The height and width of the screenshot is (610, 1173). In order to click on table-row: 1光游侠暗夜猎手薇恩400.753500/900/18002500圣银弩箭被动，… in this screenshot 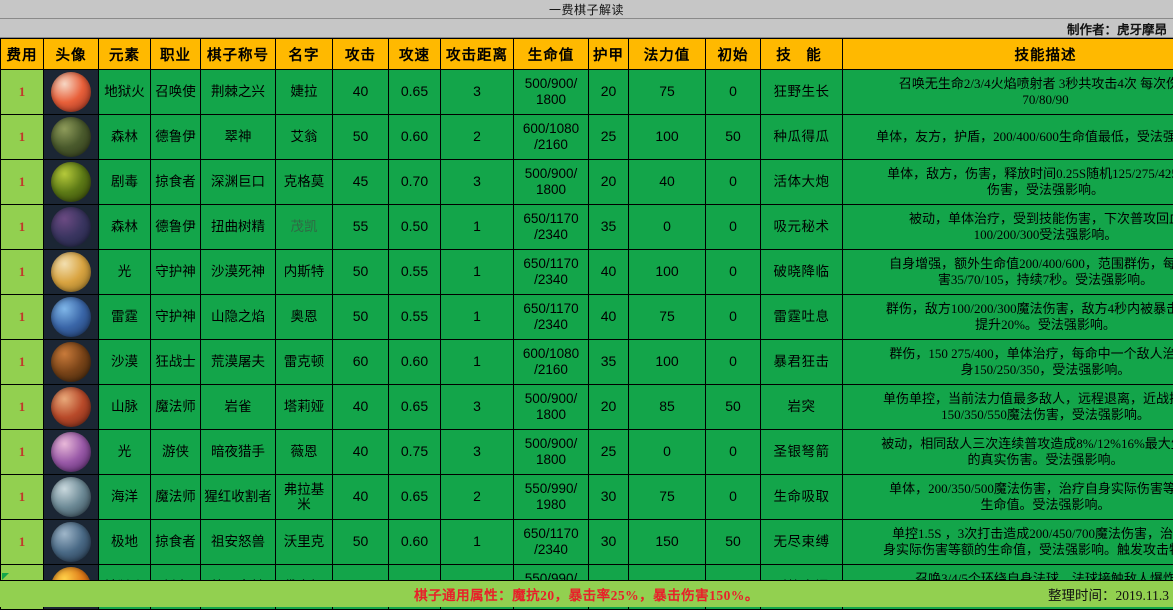, I will do `click(587, 452)`.